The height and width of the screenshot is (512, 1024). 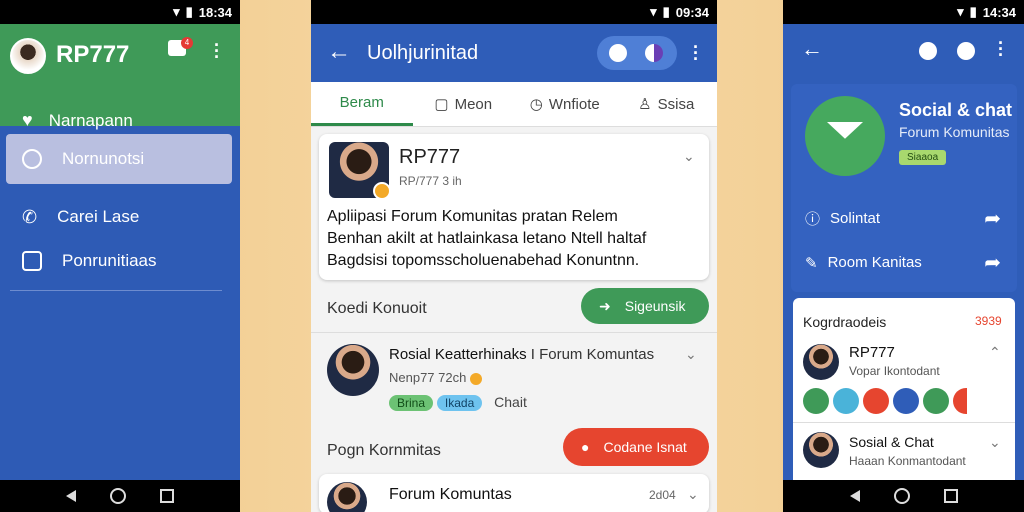 I want to click on item-title: Rosial Keatterhinaks I Forum Komuntas, so click(x=521, y=354).